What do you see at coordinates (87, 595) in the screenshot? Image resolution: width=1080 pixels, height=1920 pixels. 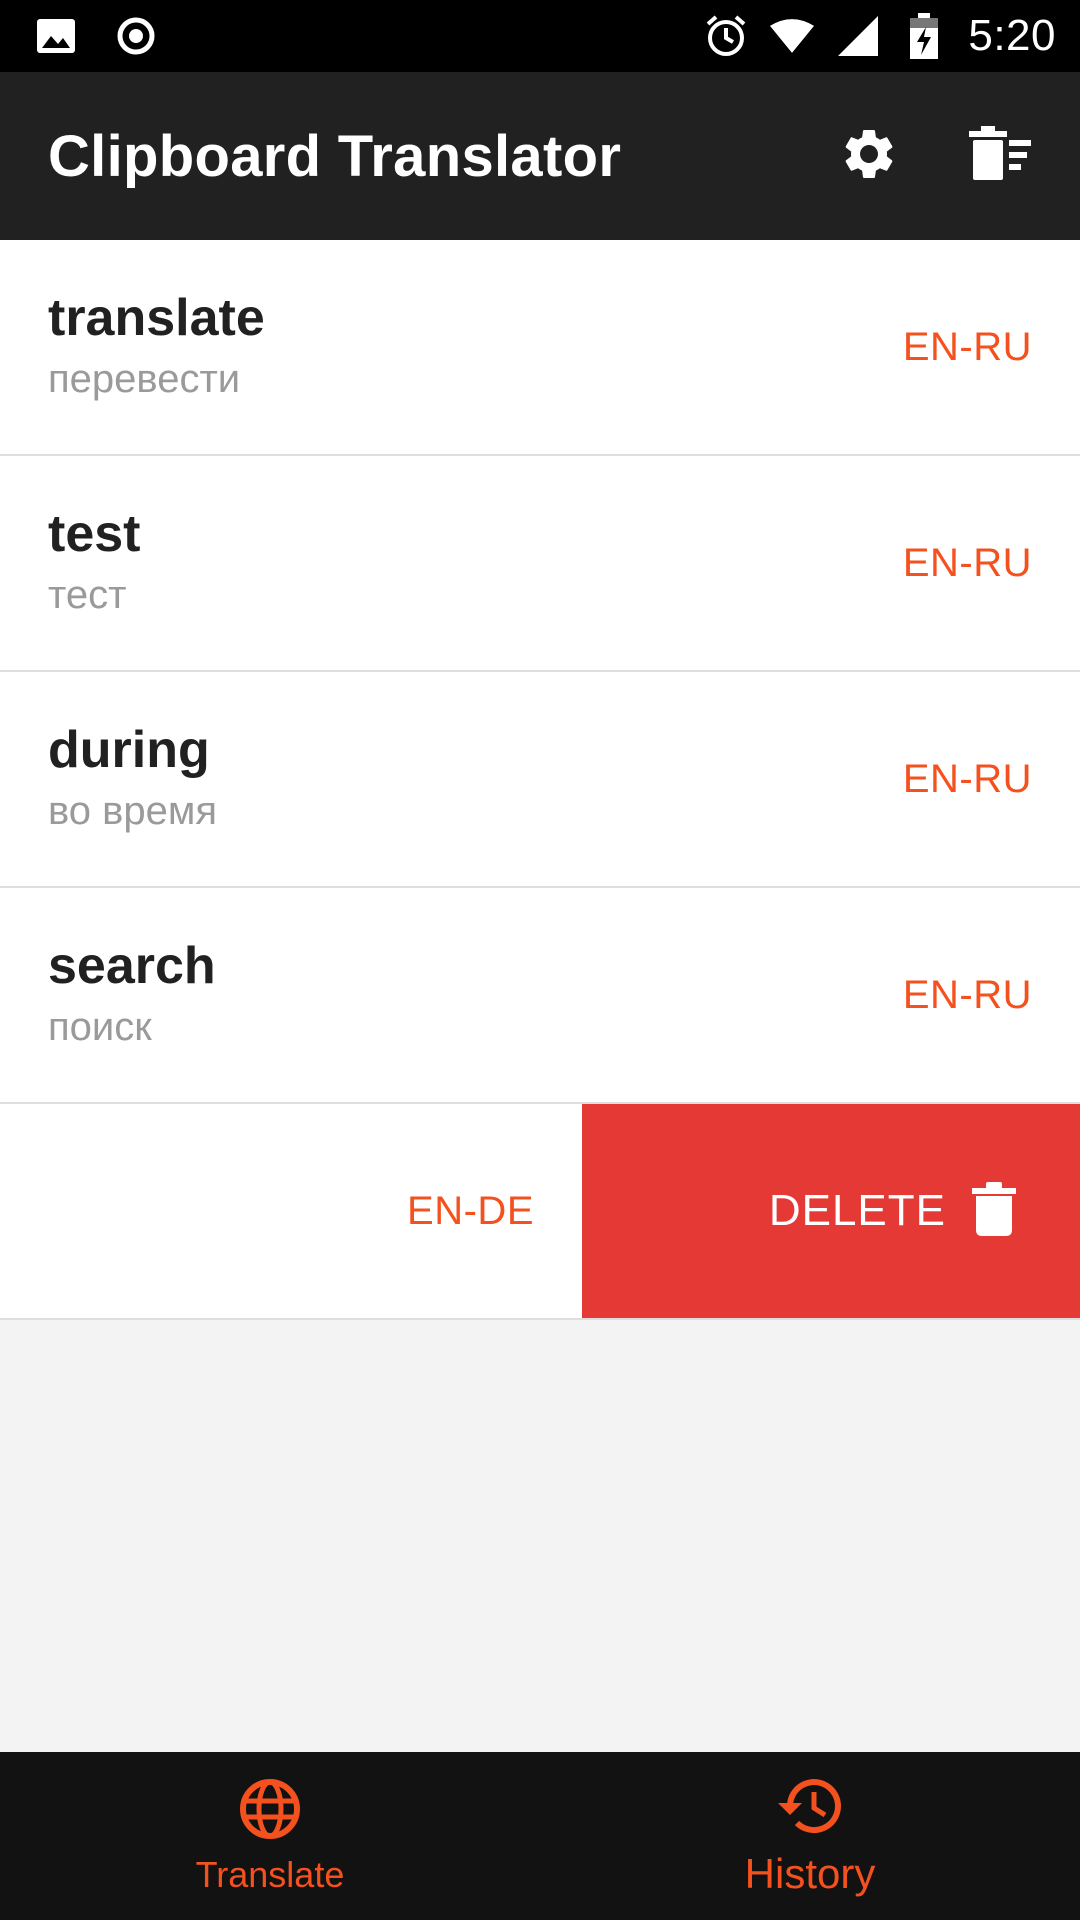 I see `translated-word: тест` at bounding box center [87, 595].